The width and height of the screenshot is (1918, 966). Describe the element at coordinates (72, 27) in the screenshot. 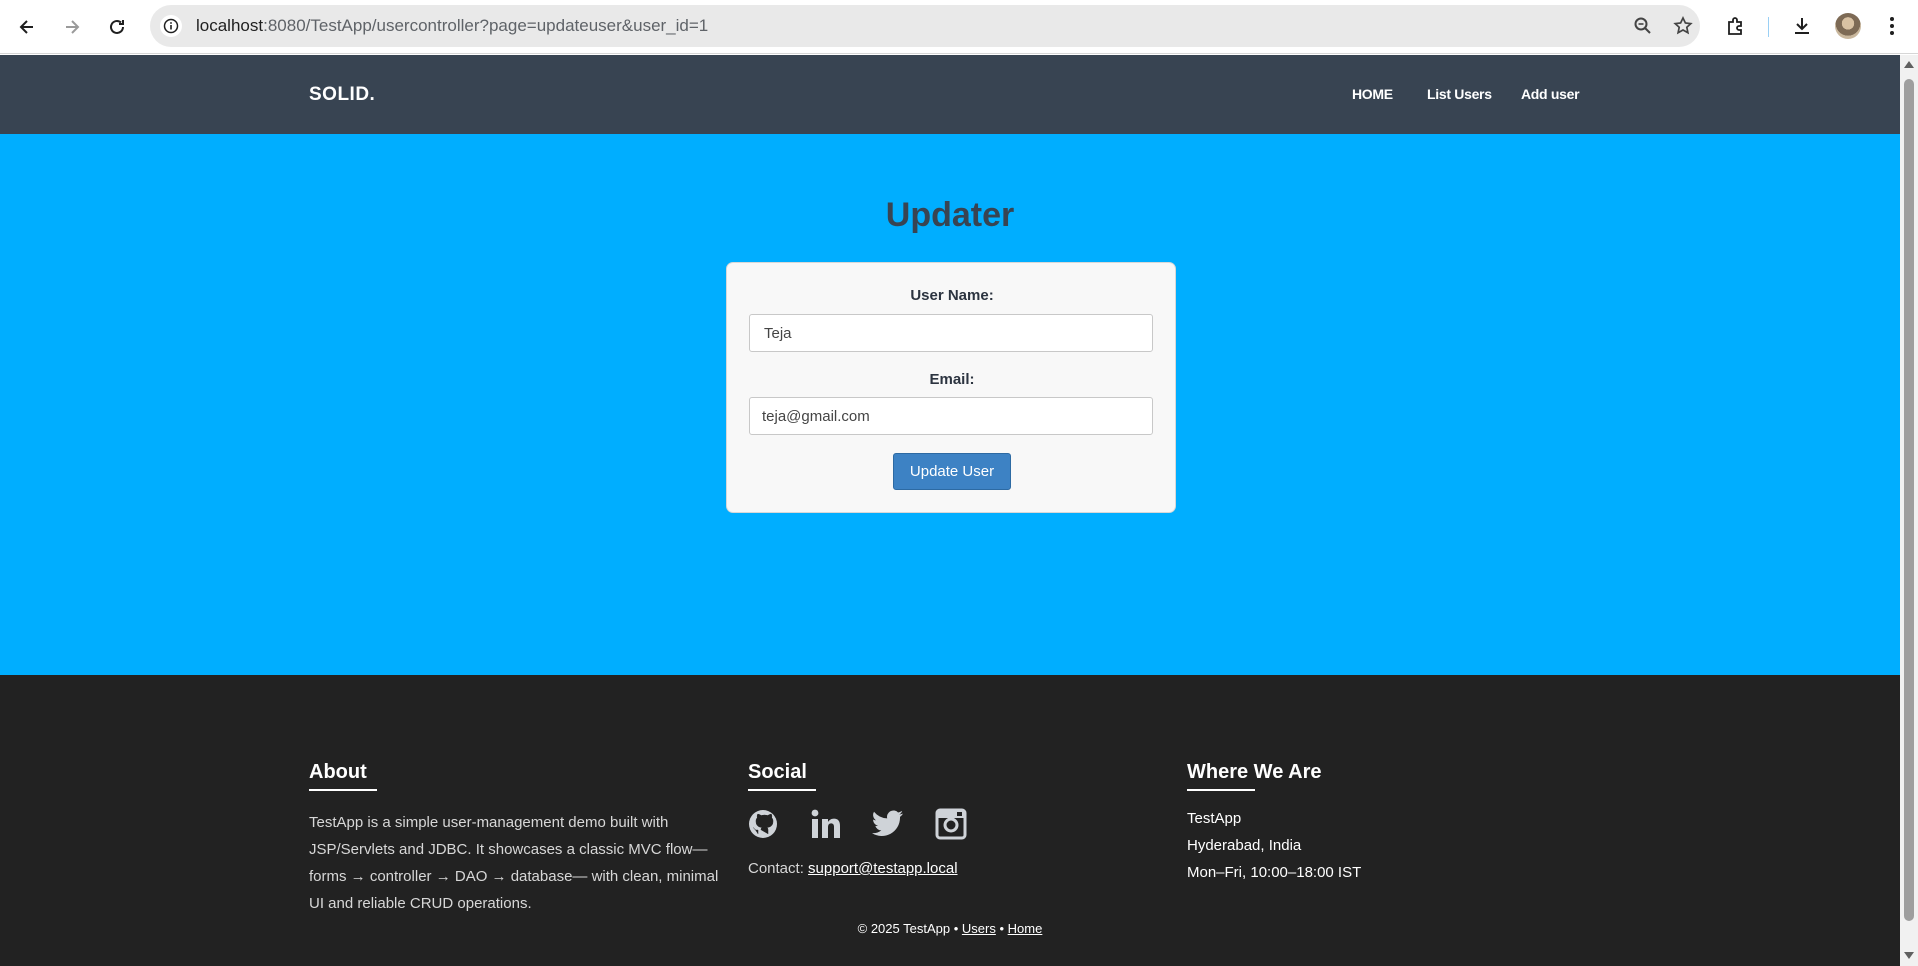

I see `forward-icon` at that location.